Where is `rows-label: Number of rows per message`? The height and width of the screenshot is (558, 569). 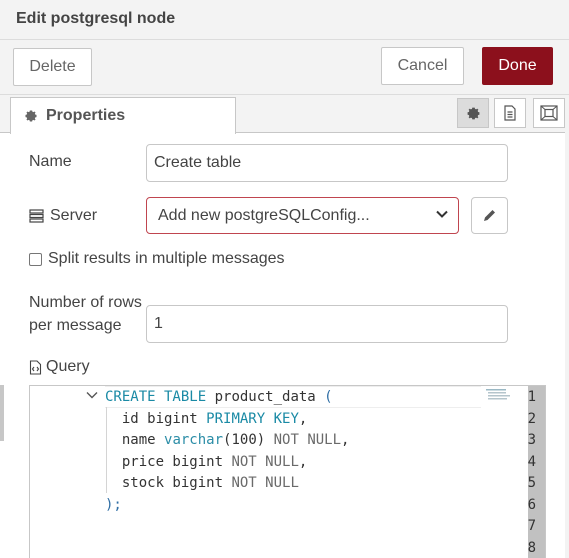 rows-label: Number of rows per message is located at coordinates (86, 314).